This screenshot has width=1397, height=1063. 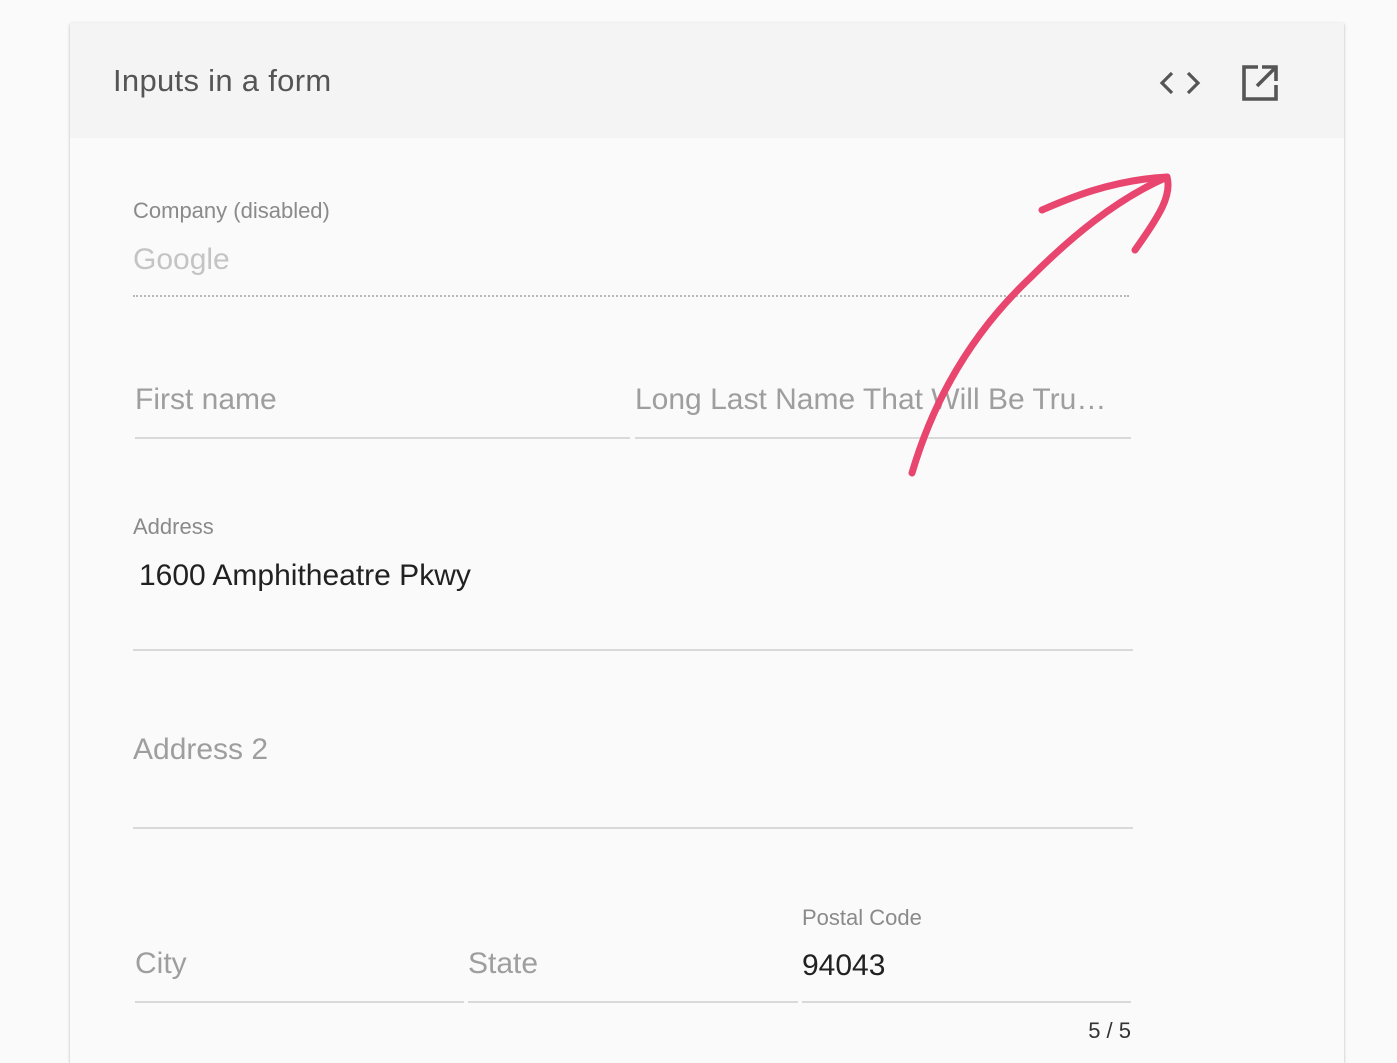 I want to click on company-field: Company (disabled) Google, so click(x=631, y=248).